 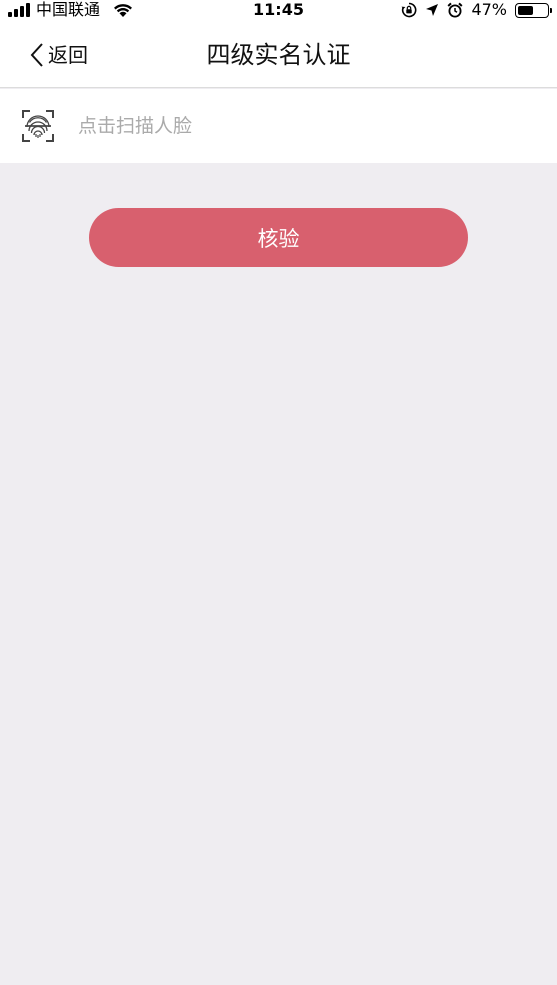 I want to click on battery-icon, so click(x=533, y=10).